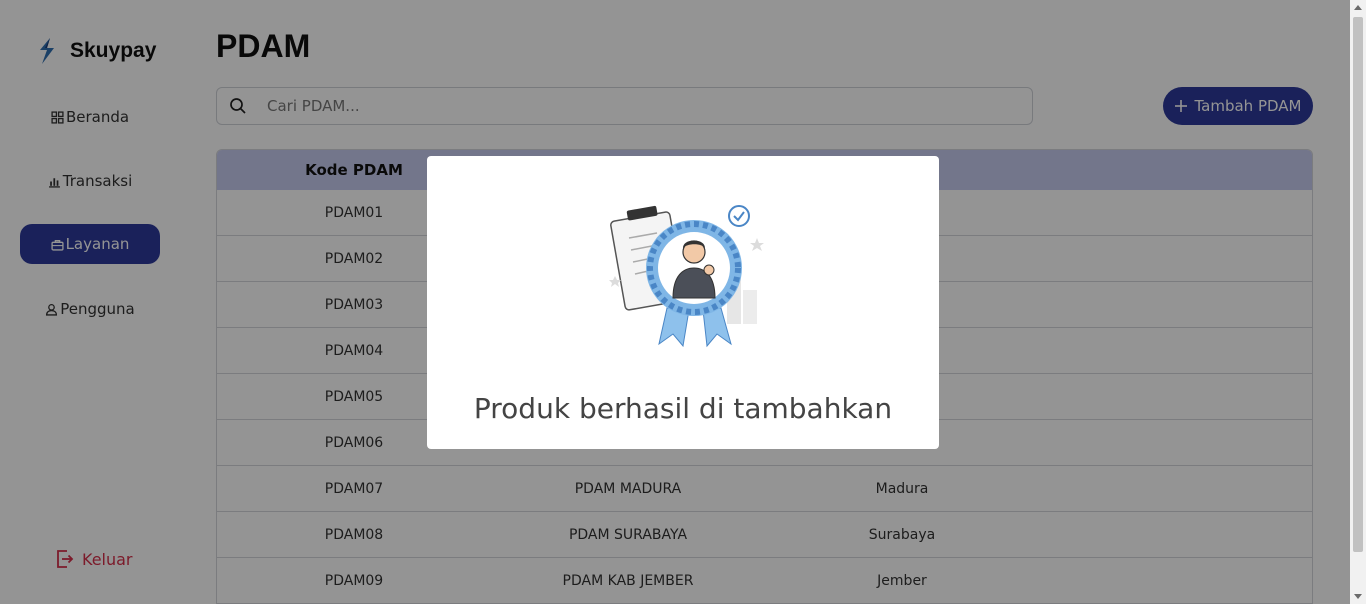 Image resolution: width=1366 pixels, height=604 pixels. I want to click on scroll-up-arrow-icon, so click(1358, 7).